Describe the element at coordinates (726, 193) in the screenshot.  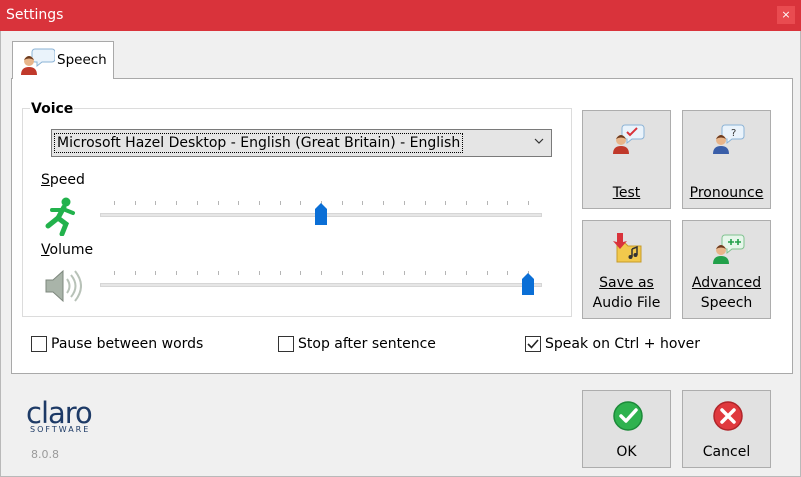
I see `pronounce-label: Pronounce` at that location.